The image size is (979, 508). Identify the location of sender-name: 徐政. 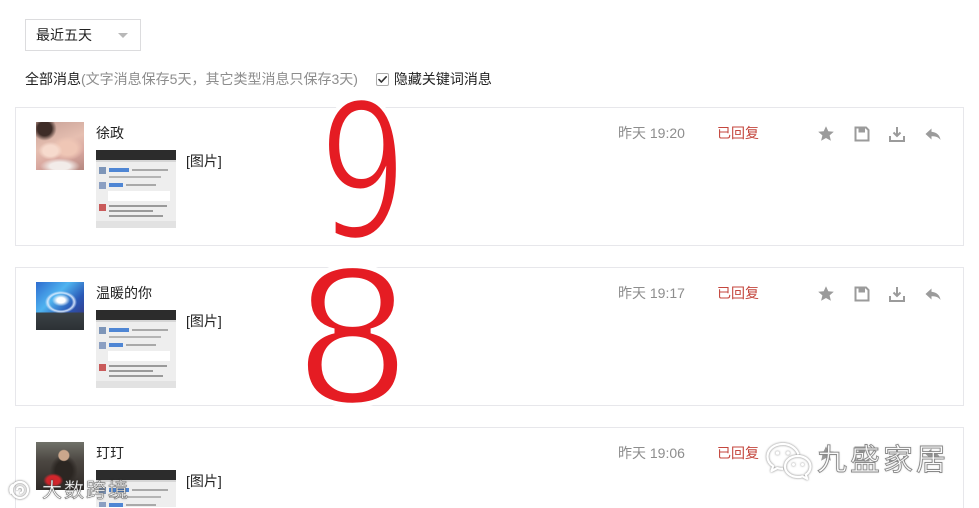
(110, 133).